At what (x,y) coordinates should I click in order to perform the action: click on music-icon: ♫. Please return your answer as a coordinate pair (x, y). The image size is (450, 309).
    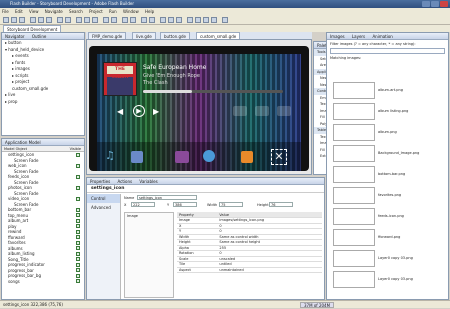
    Looking at the image, I should click on (110, 155).